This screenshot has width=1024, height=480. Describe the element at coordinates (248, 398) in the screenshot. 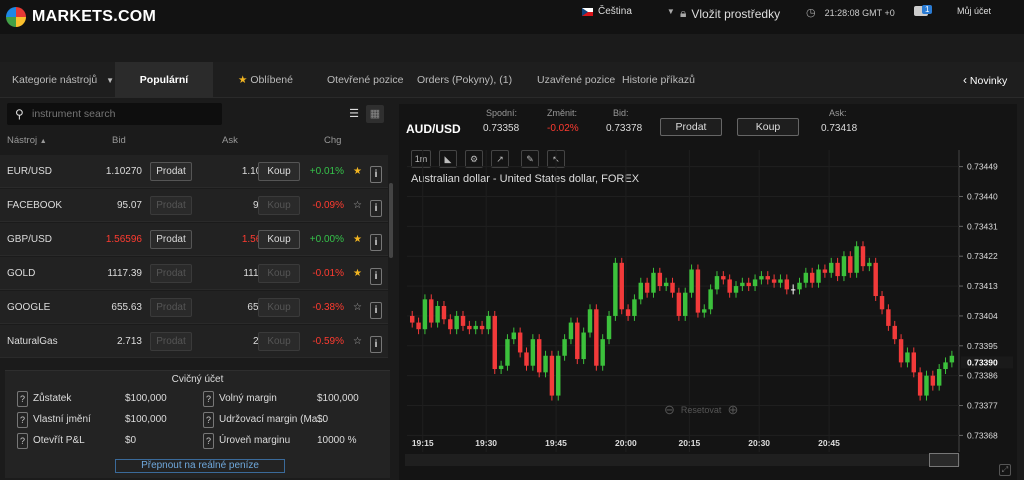

I see `account-item-label: Volný margin` at that location.